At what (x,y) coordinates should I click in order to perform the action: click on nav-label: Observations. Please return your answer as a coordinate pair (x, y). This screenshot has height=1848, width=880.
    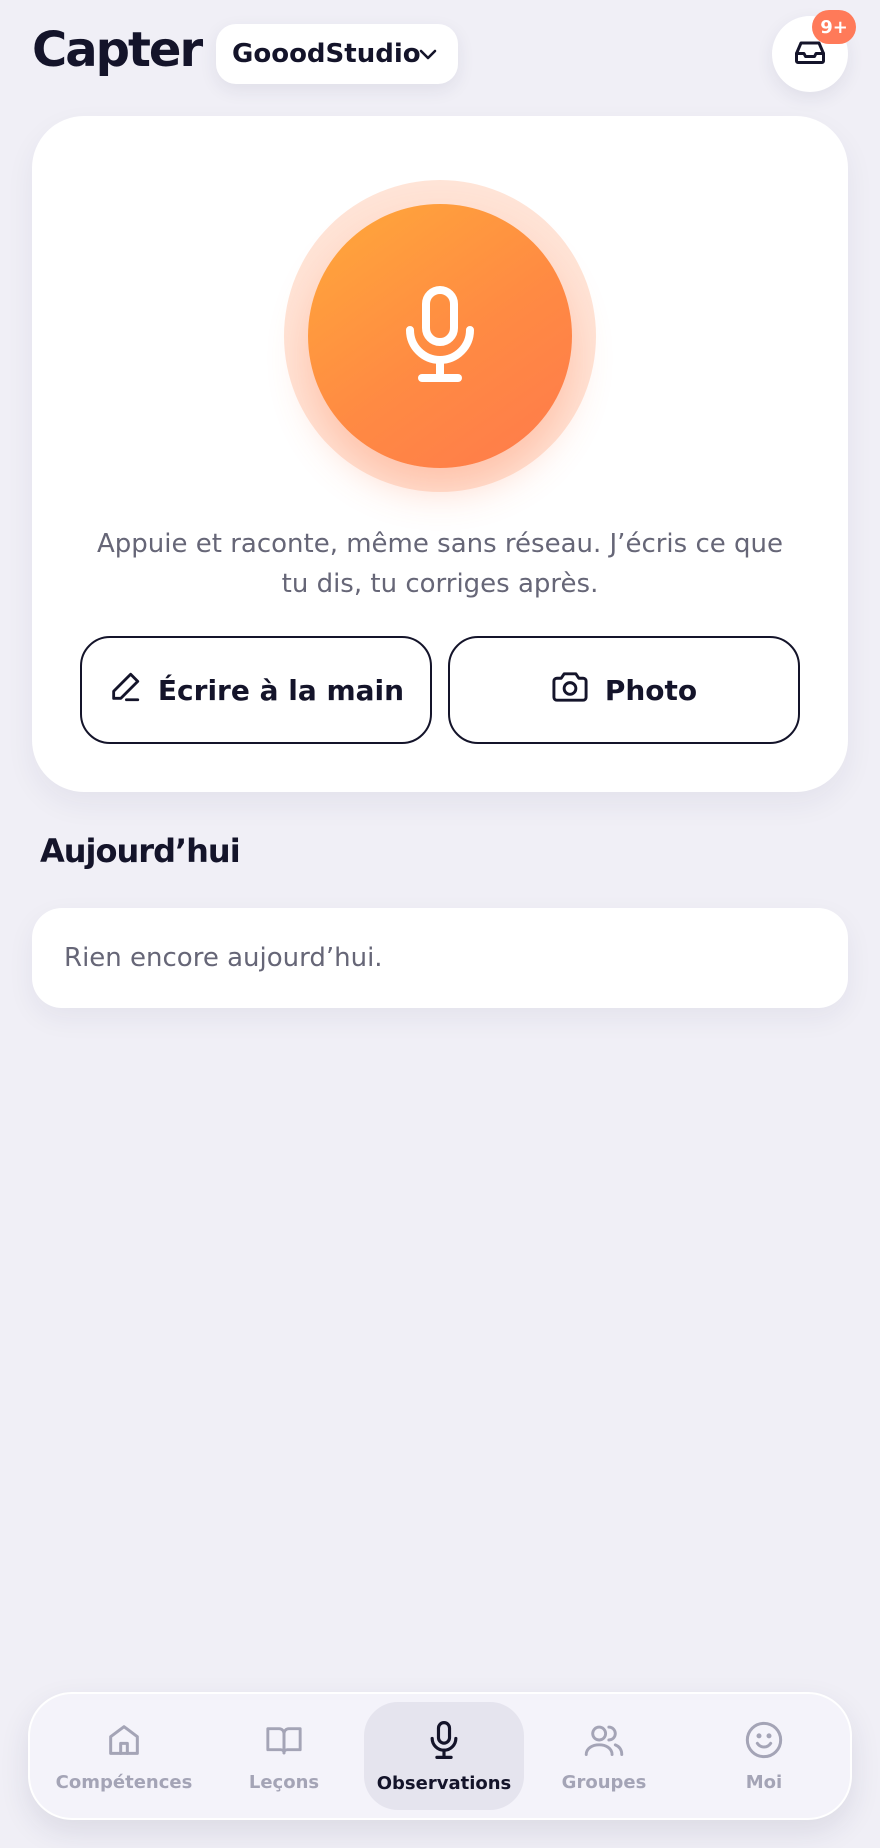
    Looking at the image, I should click on (444, 1783).